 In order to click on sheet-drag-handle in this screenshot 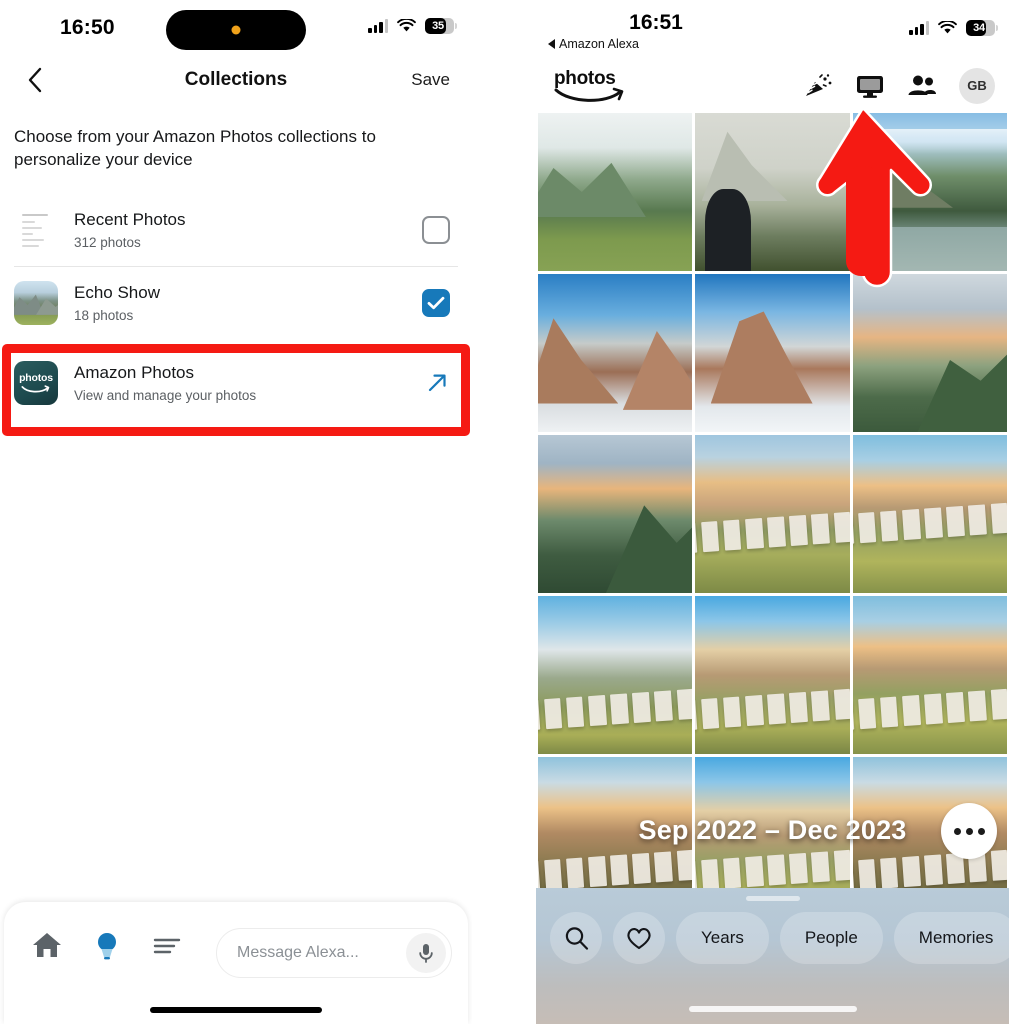, I will do `click(772, 898)`.